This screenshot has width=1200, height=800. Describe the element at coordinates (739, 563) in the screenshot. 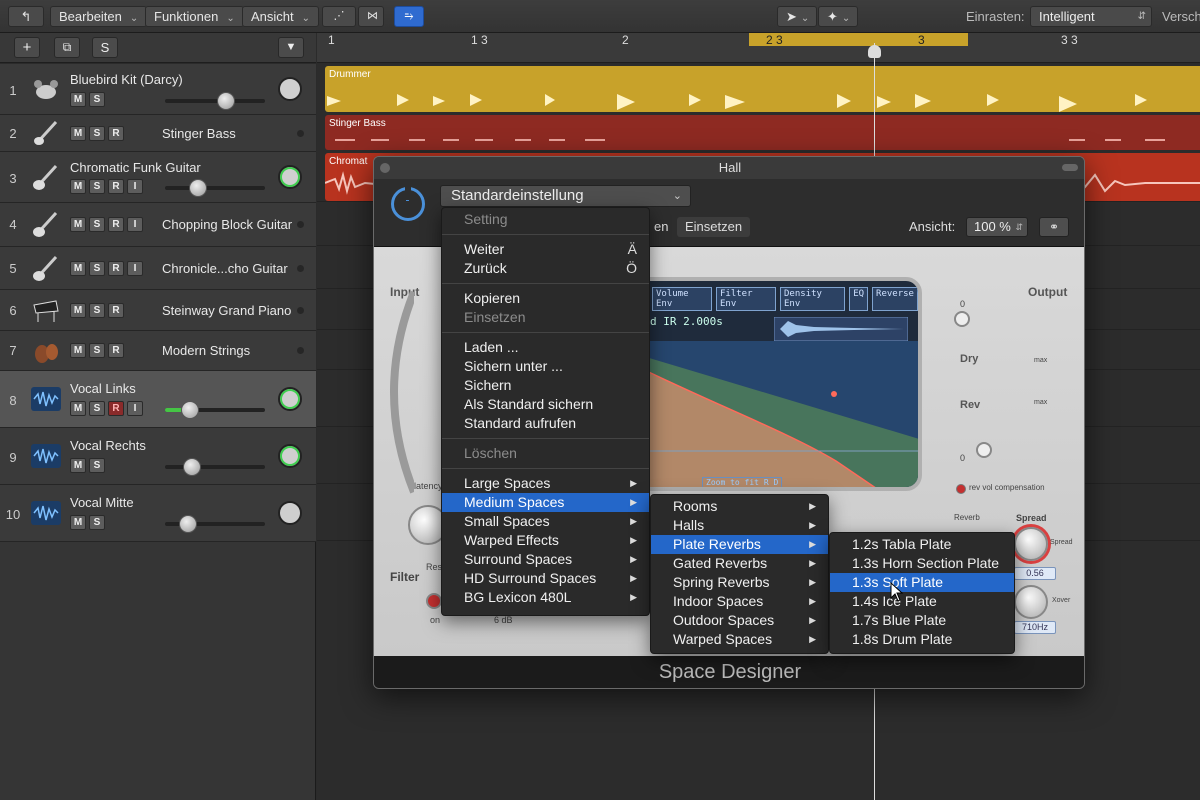

I see `menu-item-gated-reverbs: Gated Reverbs ▶` at that location.